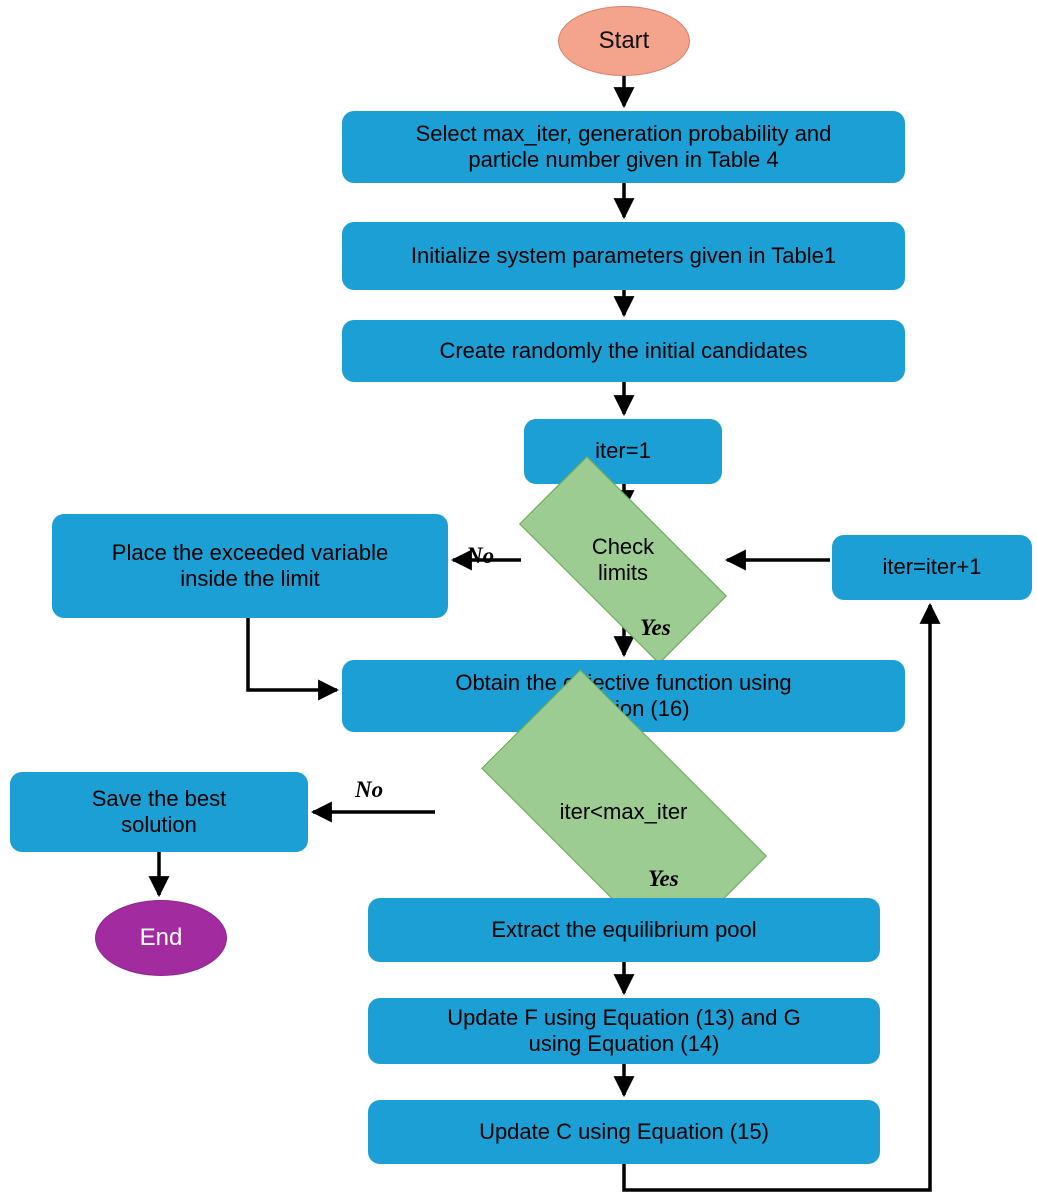 This screenshot has width=1037, height=1200. I want to click on node-update-c-label: Update C using Equation (15), so click(624, 1131).